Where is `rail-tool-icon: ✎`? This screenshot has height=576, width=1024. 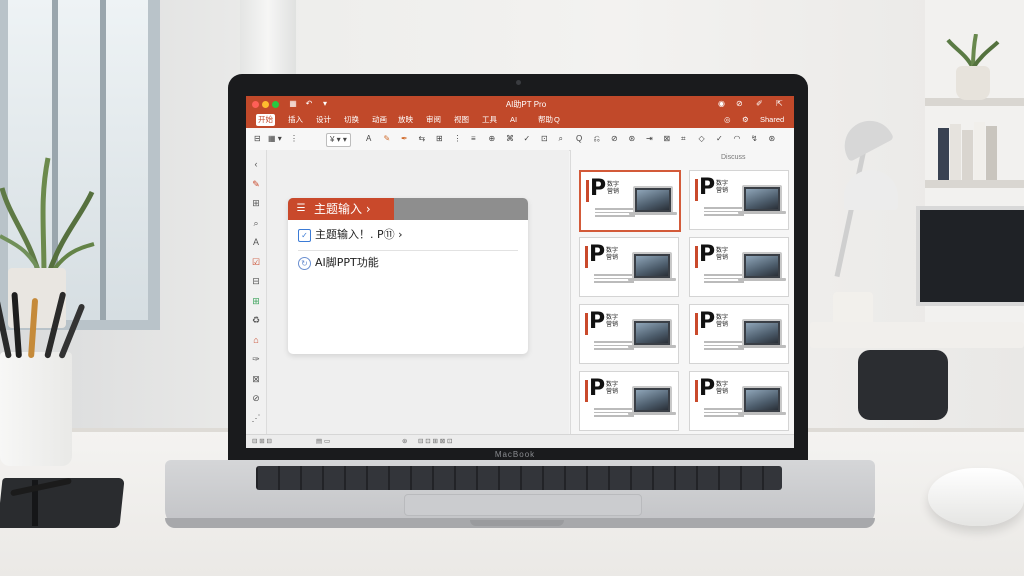
rail-tool-icon: ✎ is located at coordinates (256, 184).